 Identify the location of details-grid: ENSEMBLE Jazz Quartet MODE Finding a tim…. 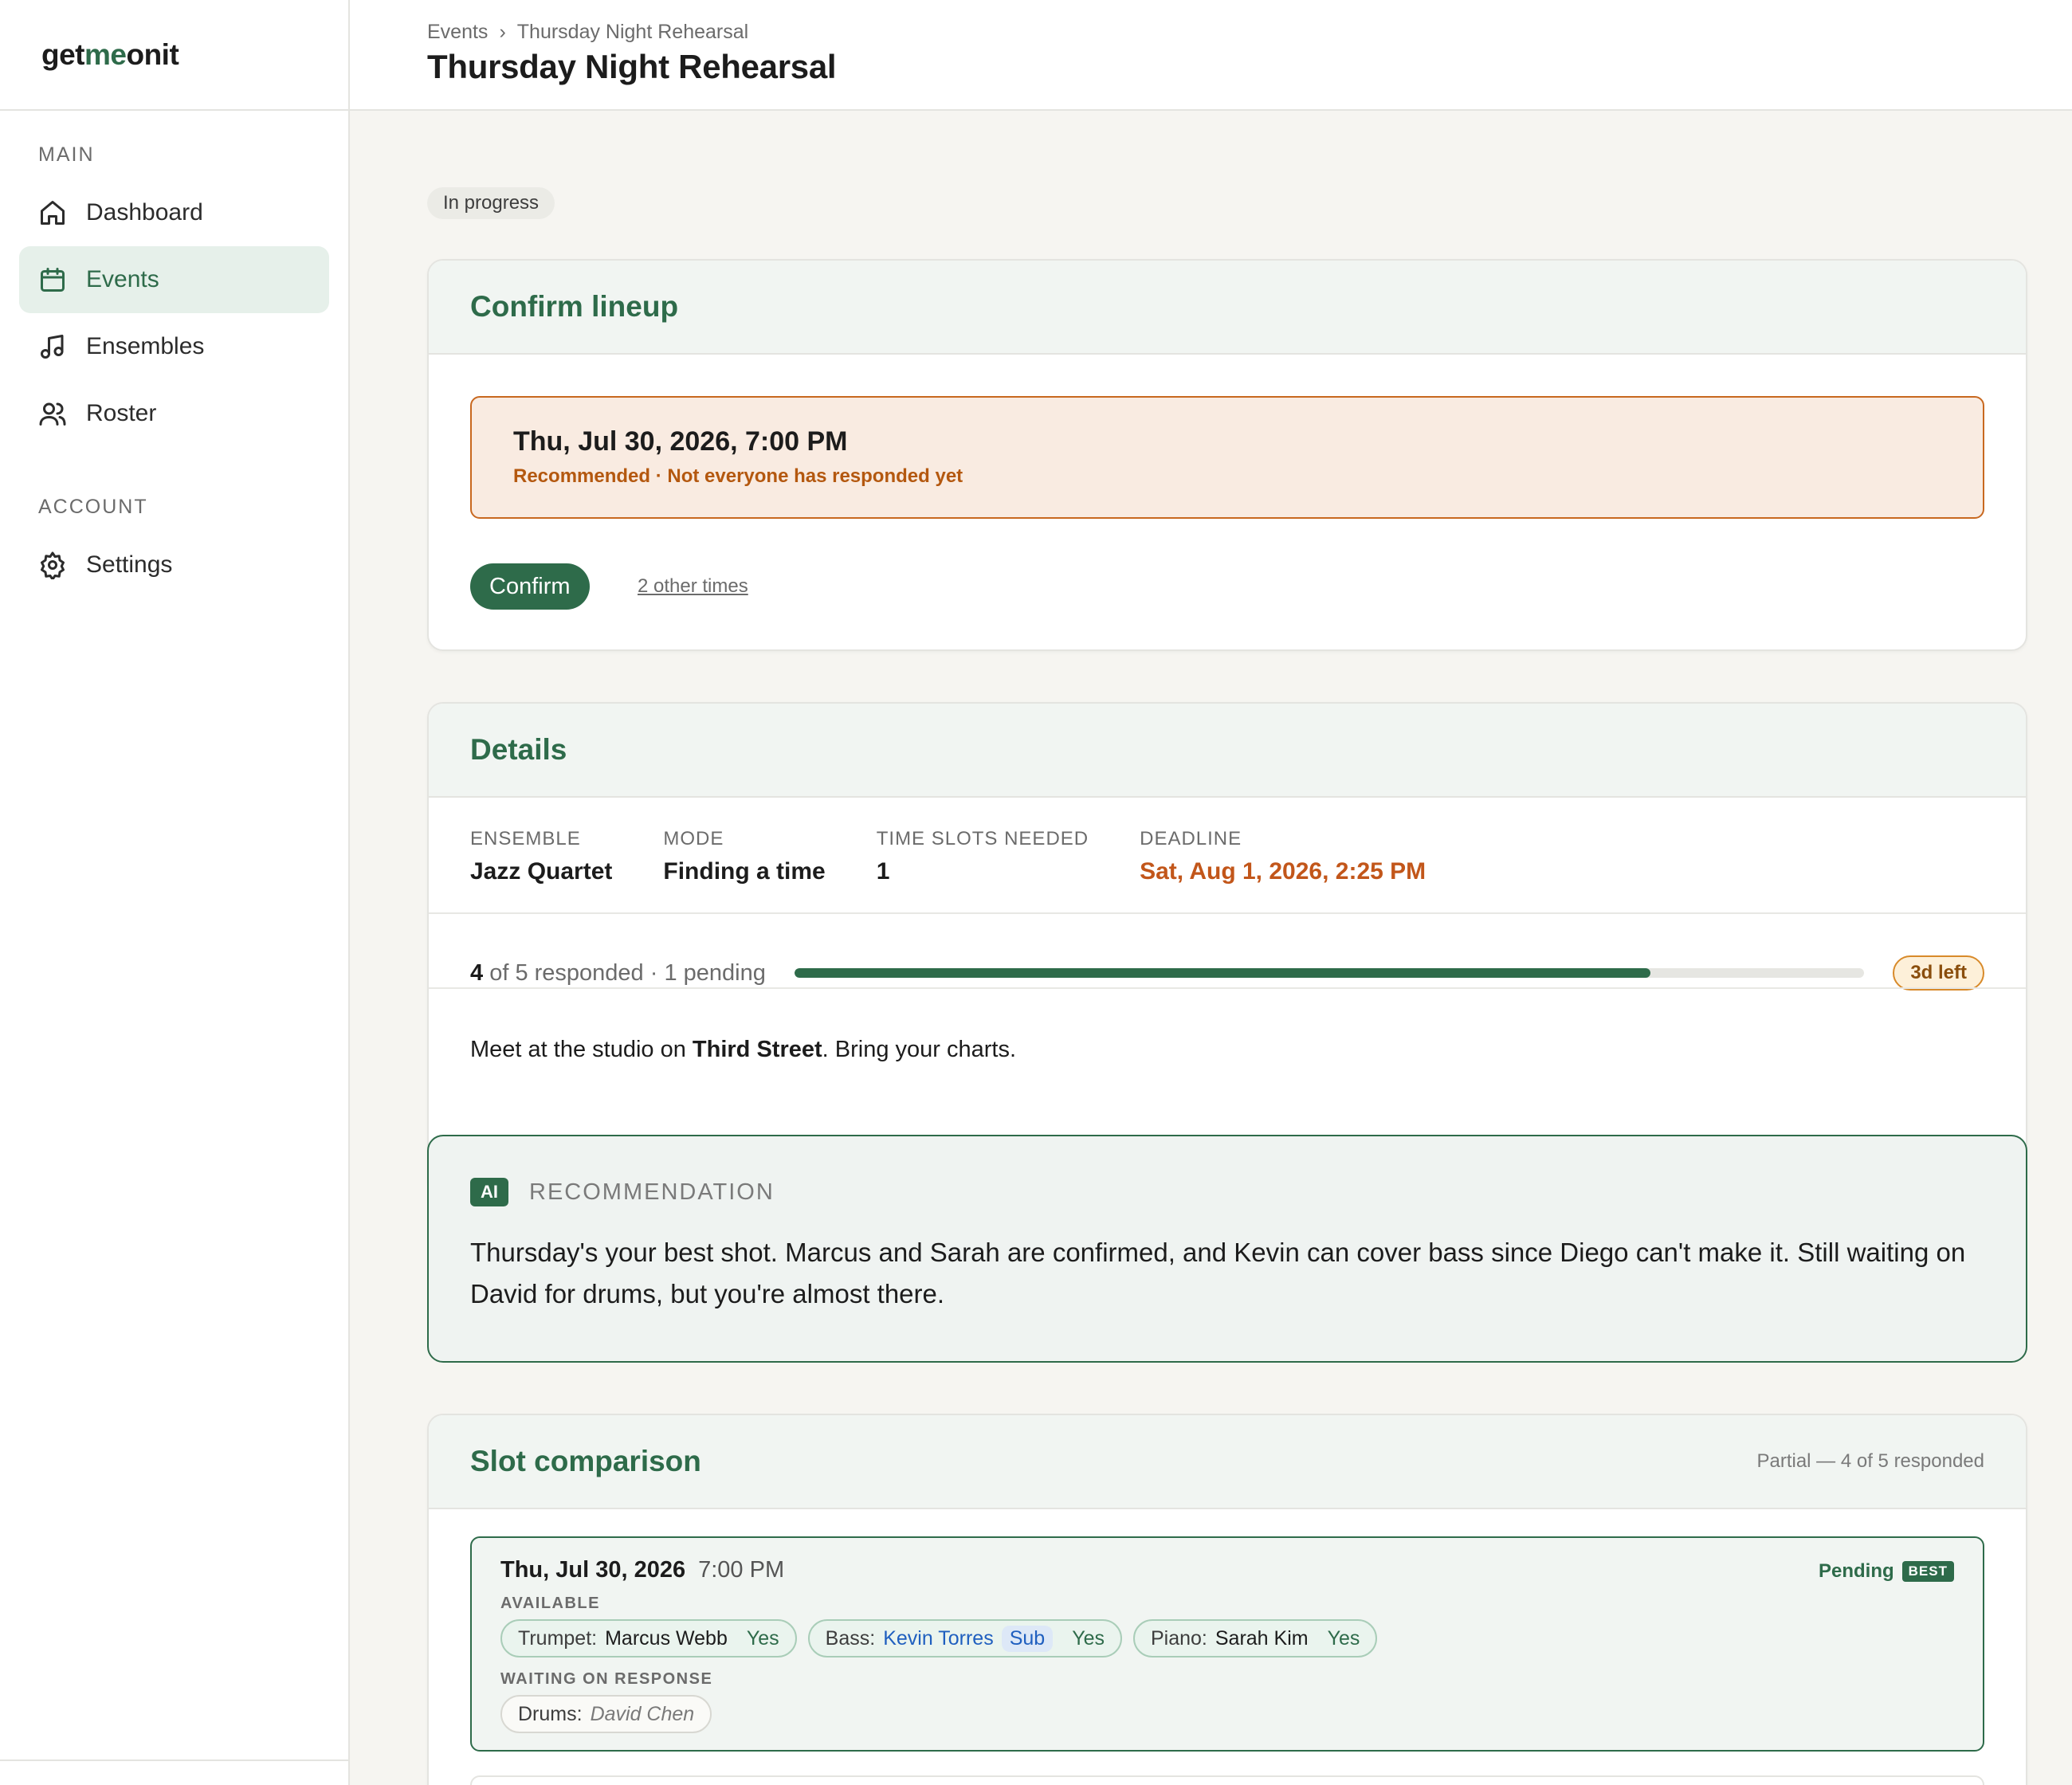
(973, 856).